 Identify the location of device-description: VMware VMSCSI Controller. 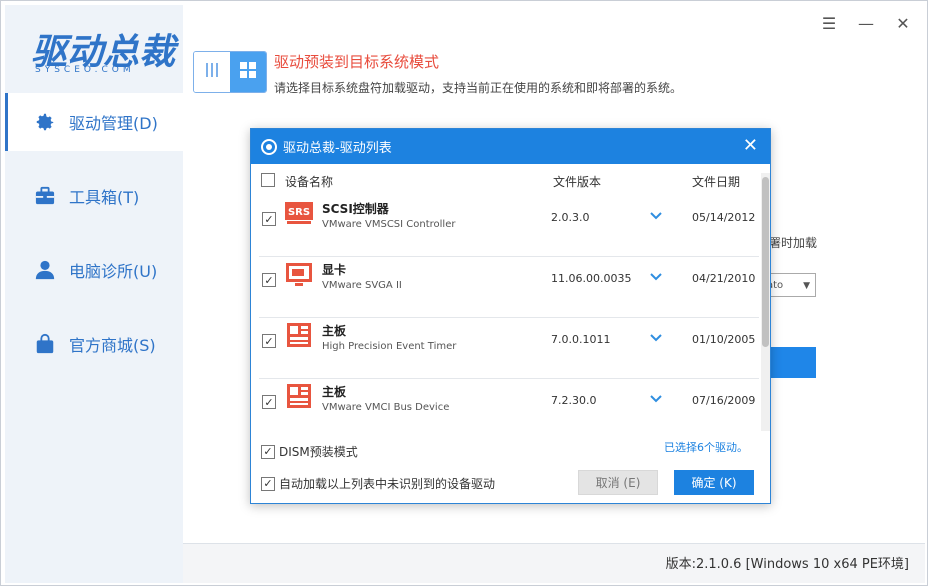
(389, 224).